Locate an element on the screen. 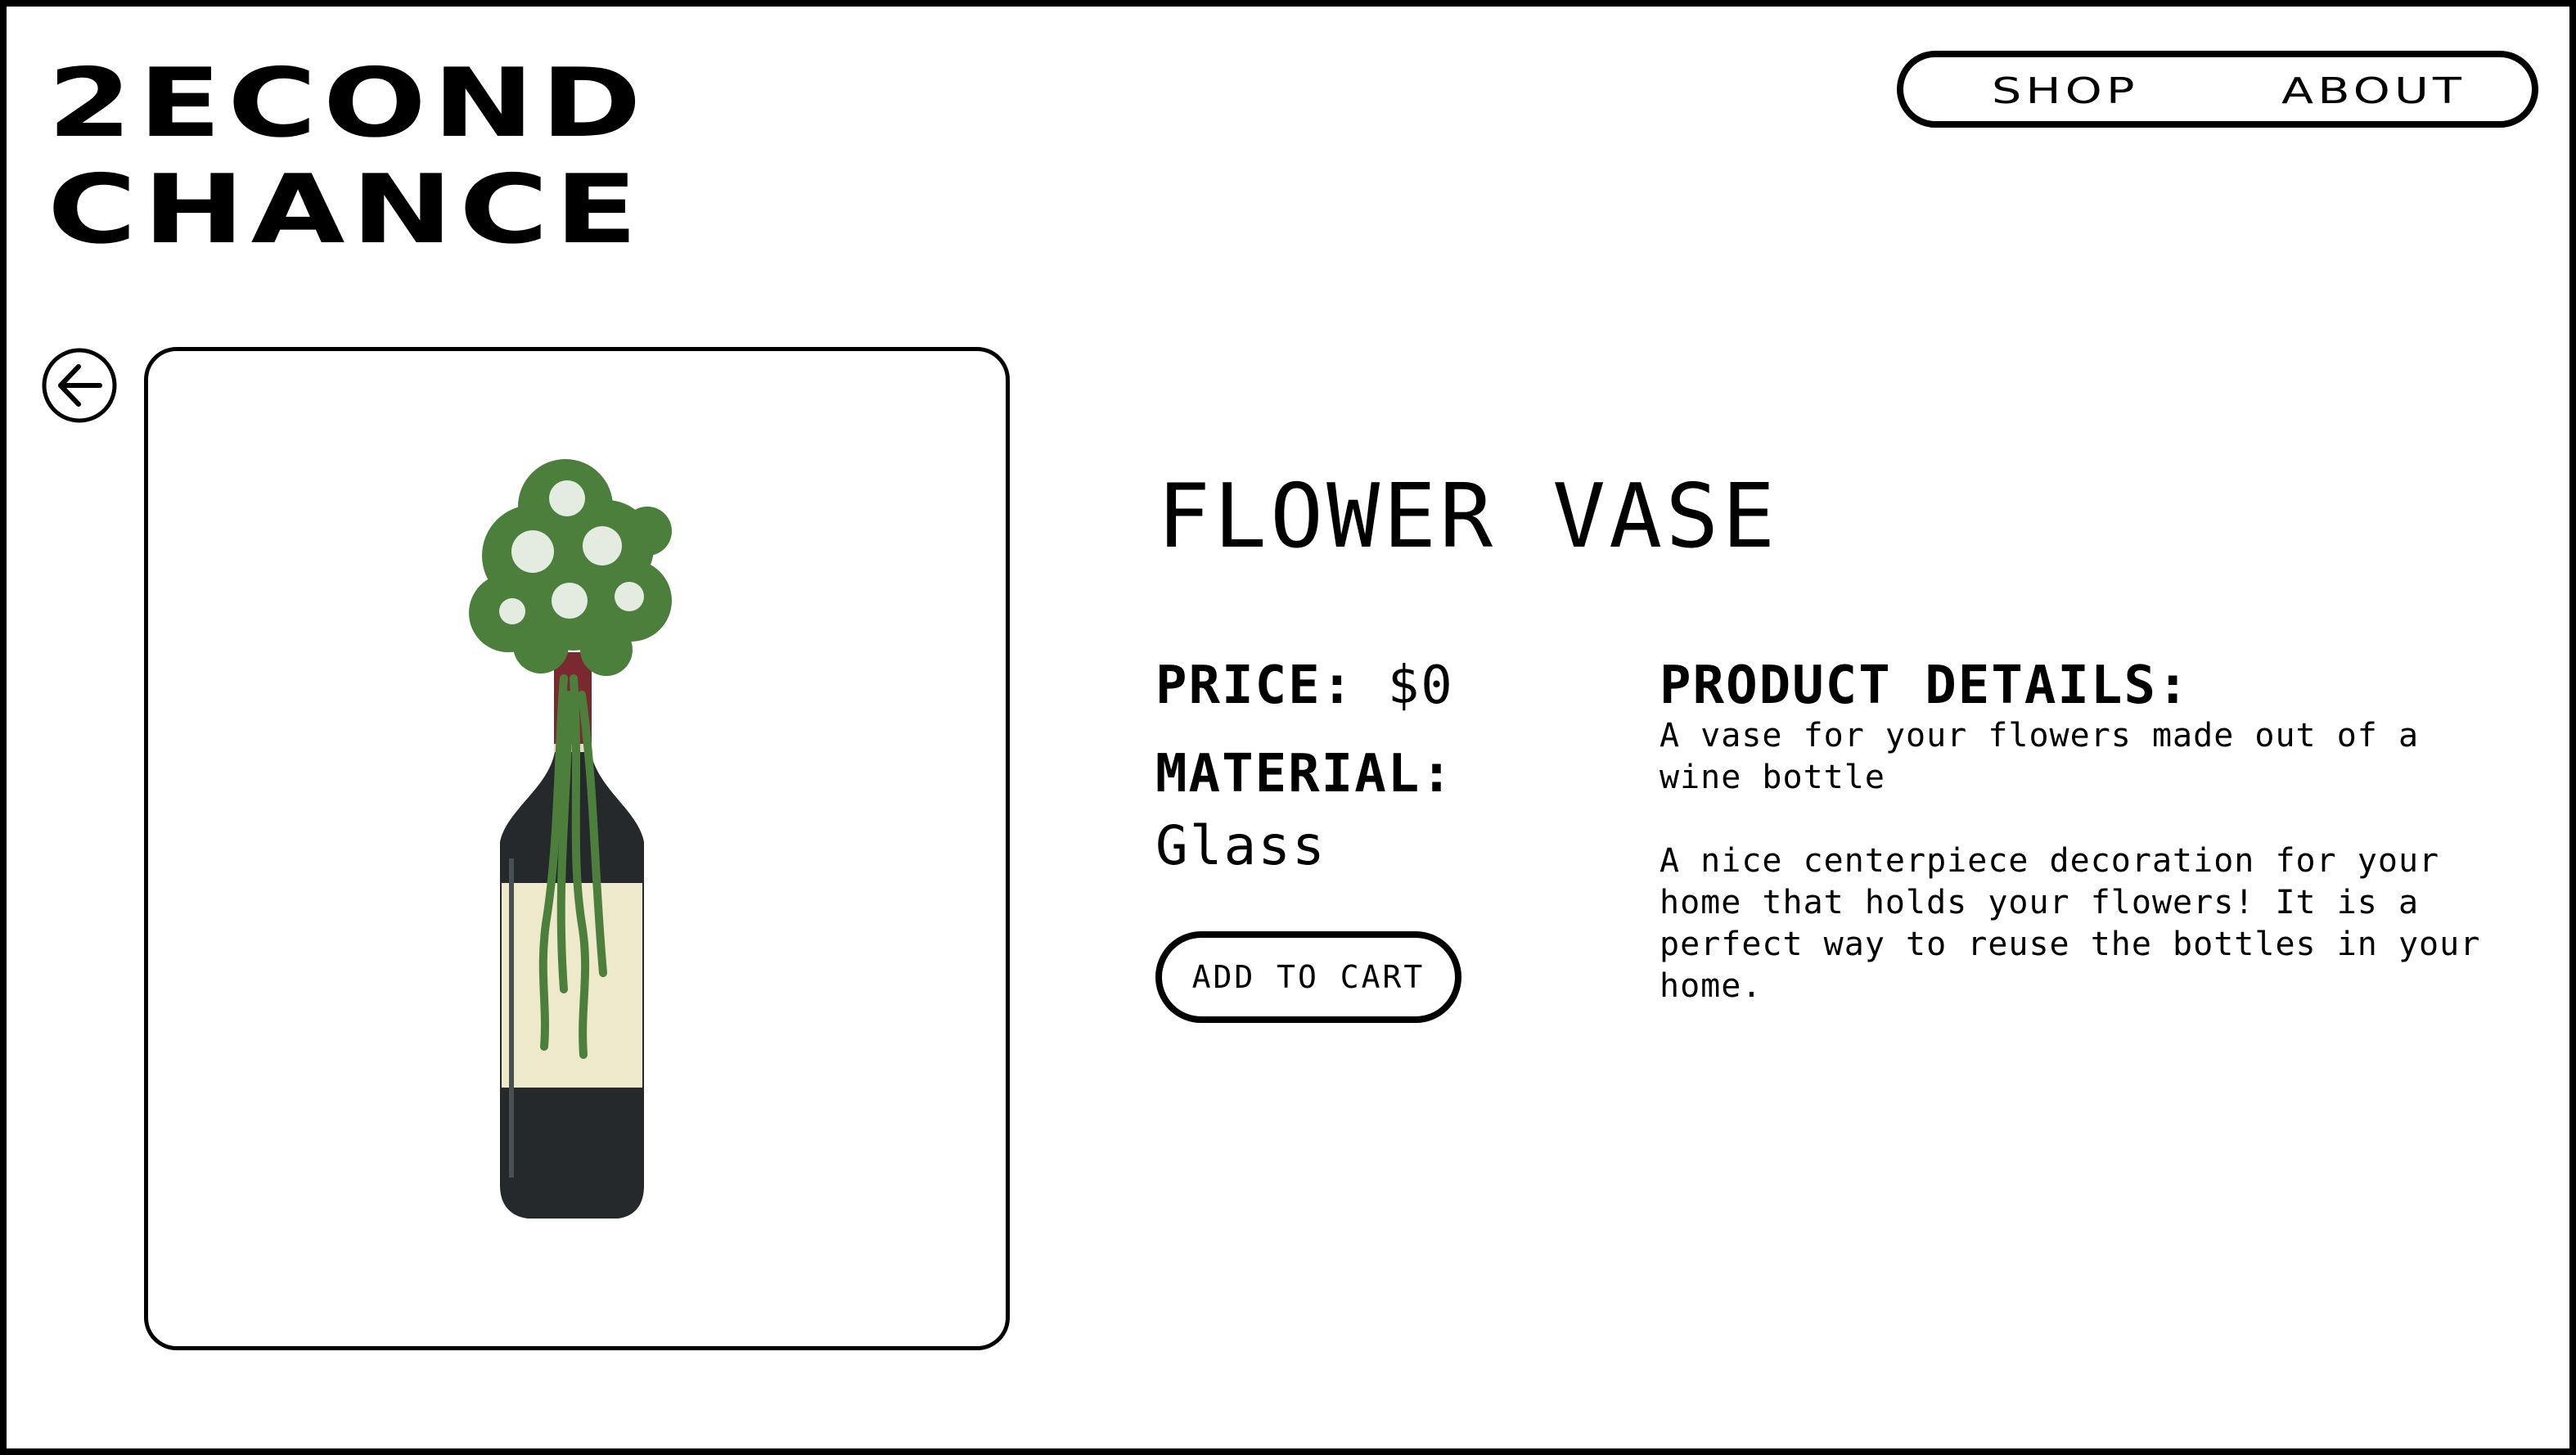  material-value: Glass is located at coordinates (1240, 846).